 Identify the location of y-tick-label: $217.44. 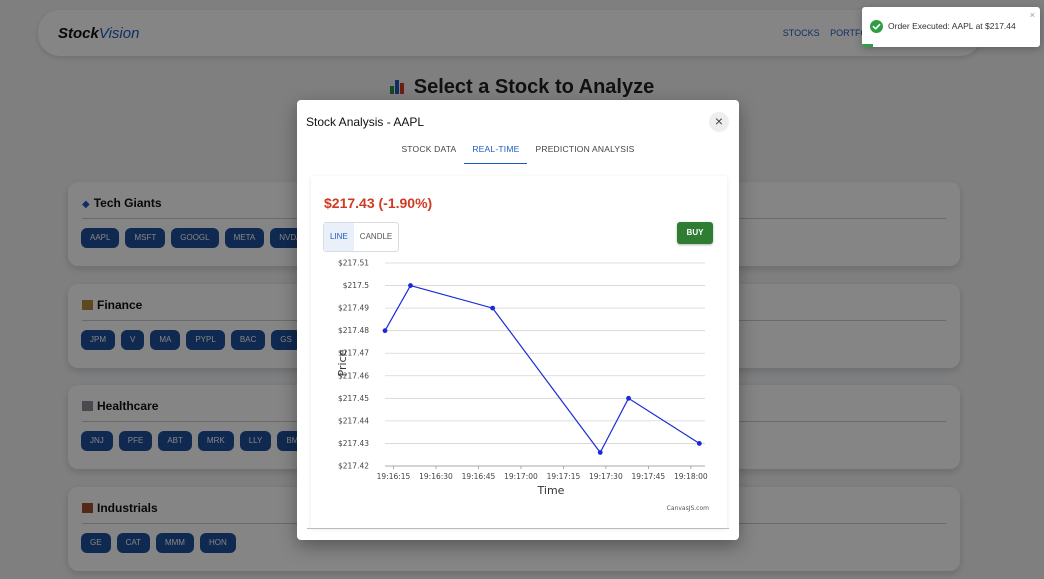
(353, 420).